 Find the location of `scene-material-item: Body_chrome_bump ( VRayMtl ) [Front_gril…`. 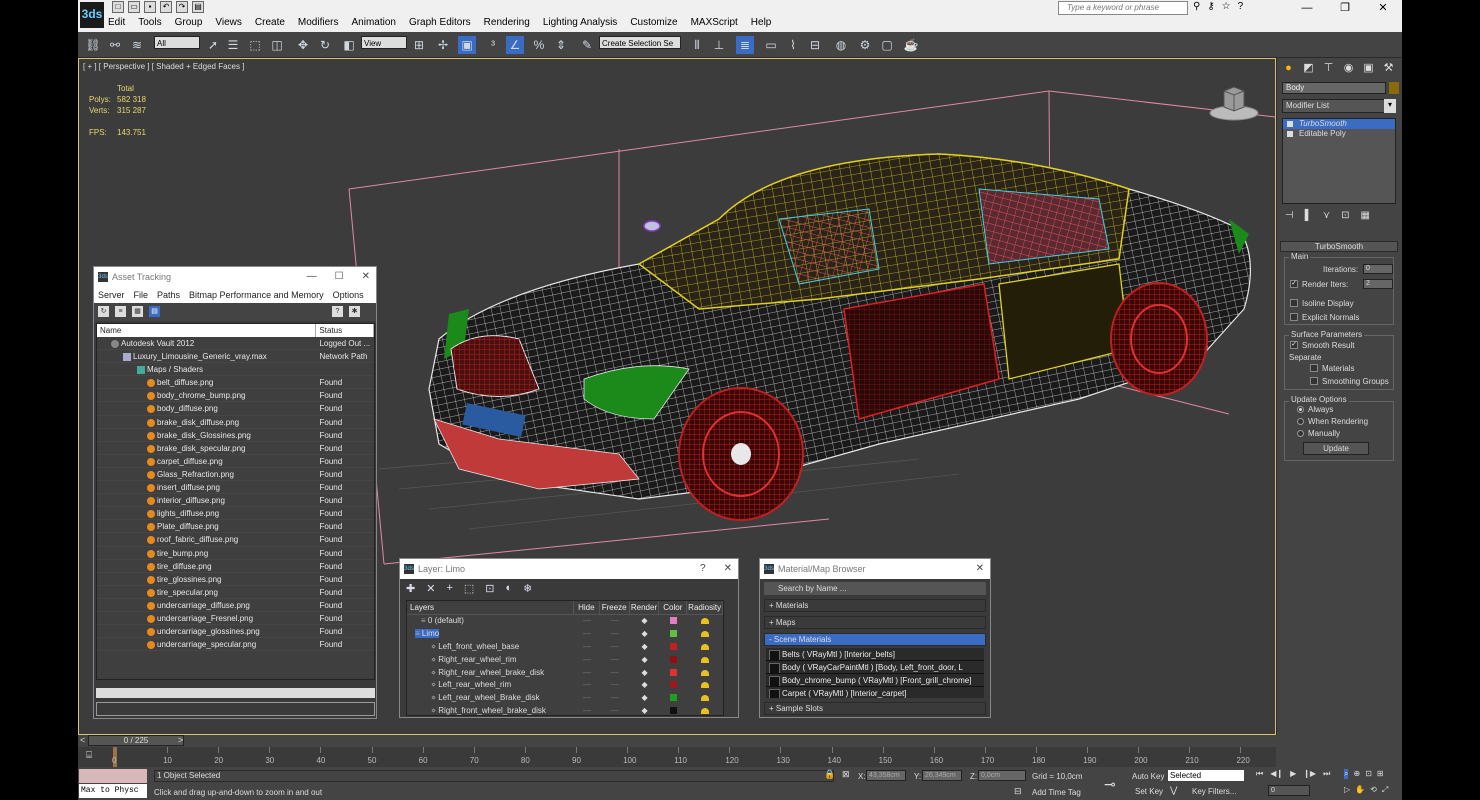

scene-material-item: Body_chrome_bump ( VRayMtl ) [Front_gril… is located at coordinates (875, 680).